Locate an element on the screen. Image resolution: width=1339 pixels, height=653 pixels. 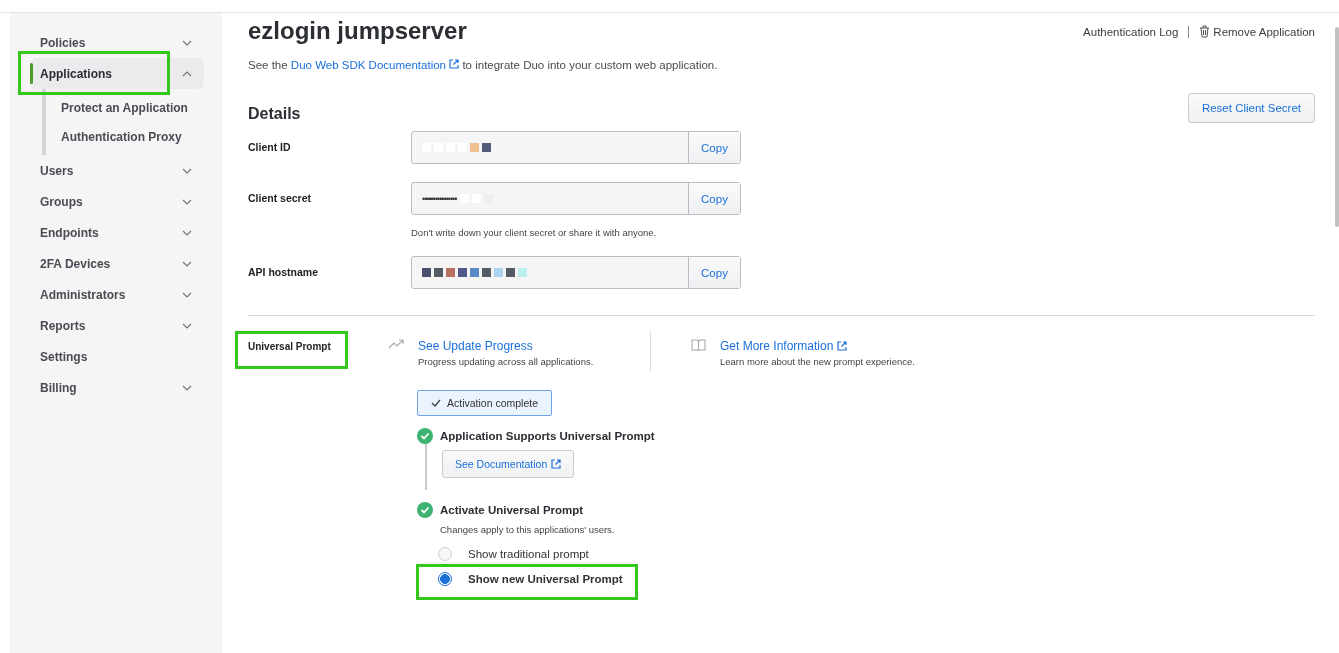
sidebar-subitem: Authentication Proxy is located at coordinates (134, 136).